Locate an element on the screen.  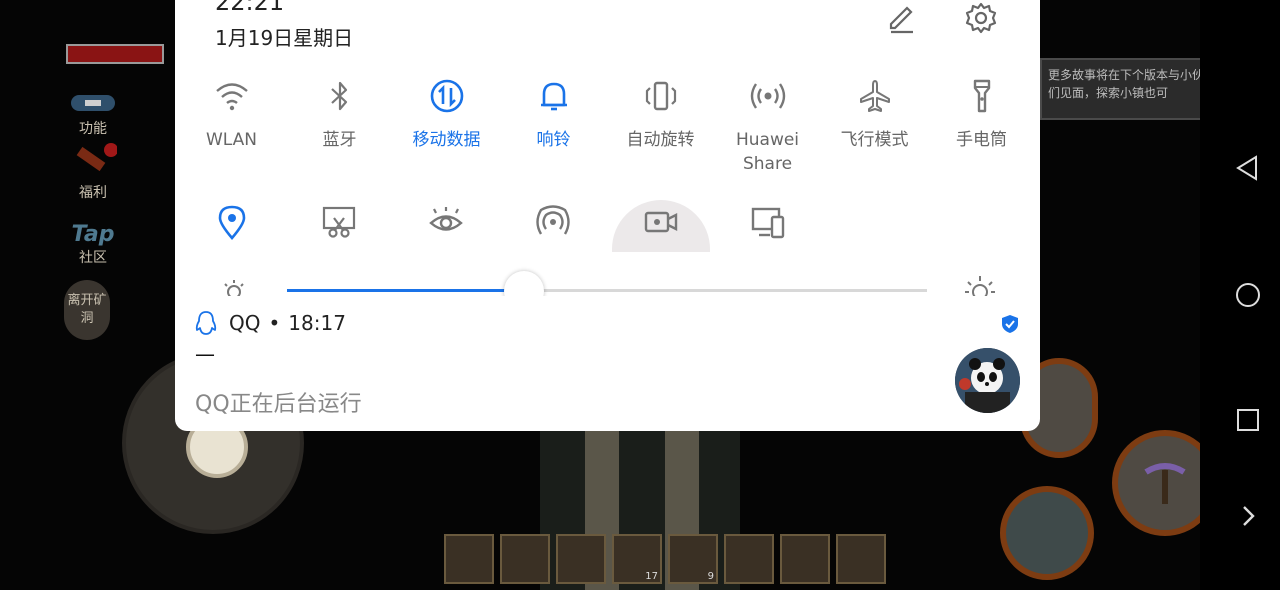
brightness-slider is located at coordinates (607, 291).